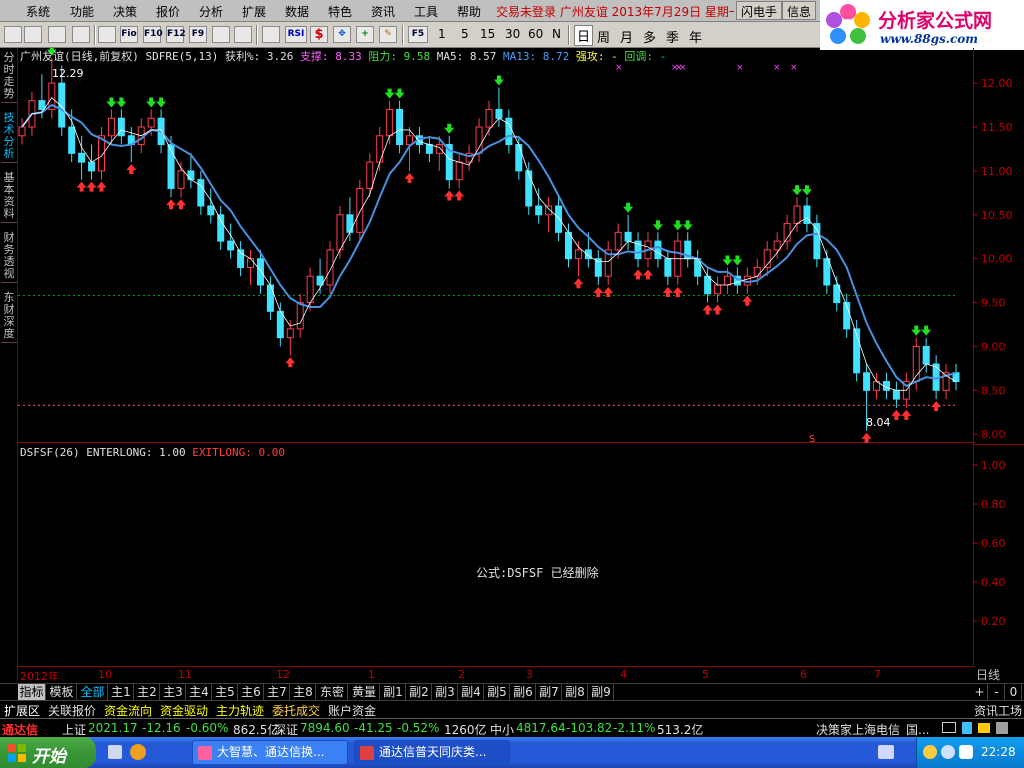 The image size is (1024, 768). Describe the element at coordinates (9, 256) in the screenshot. I see `tab-financial: 财务透视` at that location.